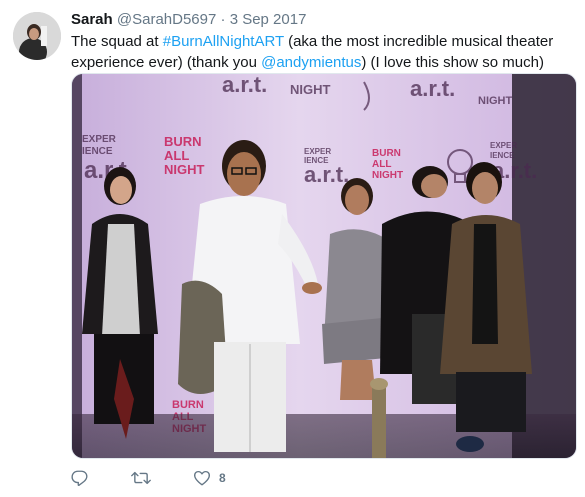 This screenshot has width=585, height=497. I want to click on author-handle: @SarahD5697, so click(166, 19).